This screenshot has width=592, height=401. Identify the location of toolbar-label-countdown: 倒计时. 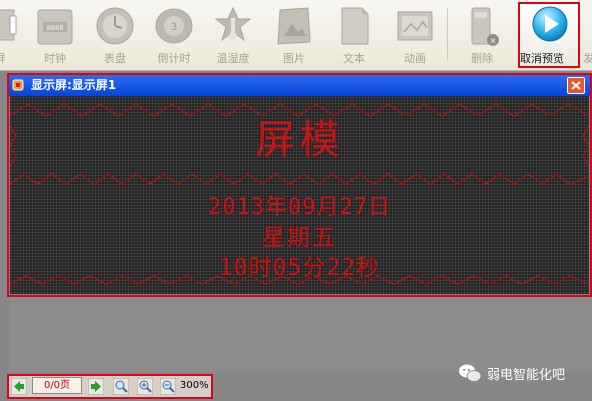
(174, 58).